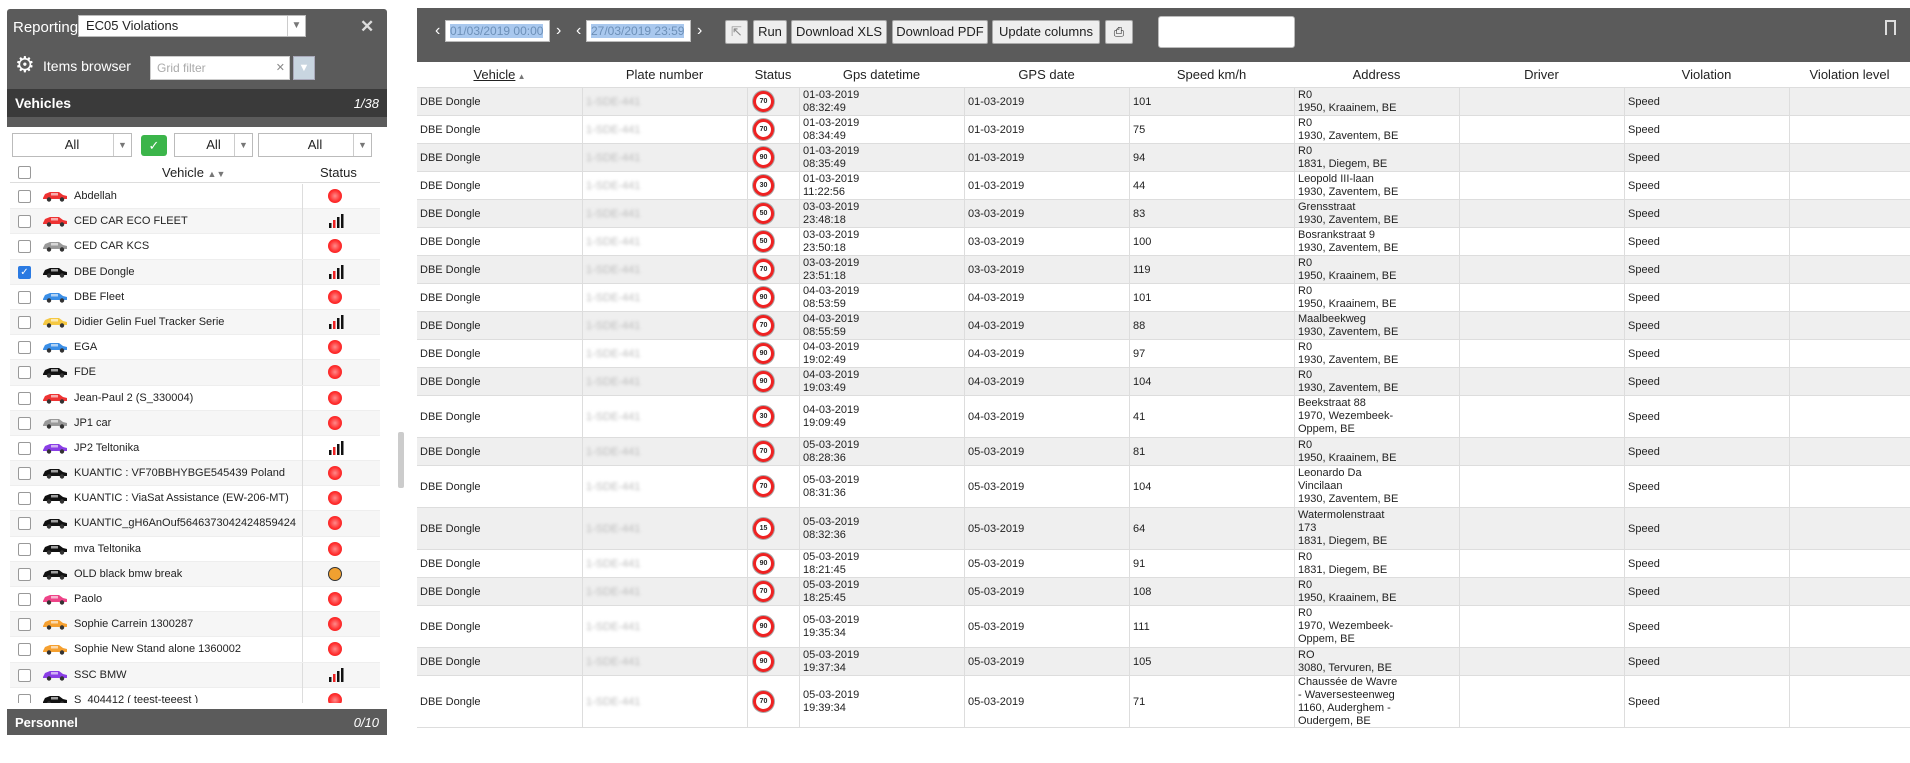  I want to click on expand-icon: ⇱, so click(736, 32).